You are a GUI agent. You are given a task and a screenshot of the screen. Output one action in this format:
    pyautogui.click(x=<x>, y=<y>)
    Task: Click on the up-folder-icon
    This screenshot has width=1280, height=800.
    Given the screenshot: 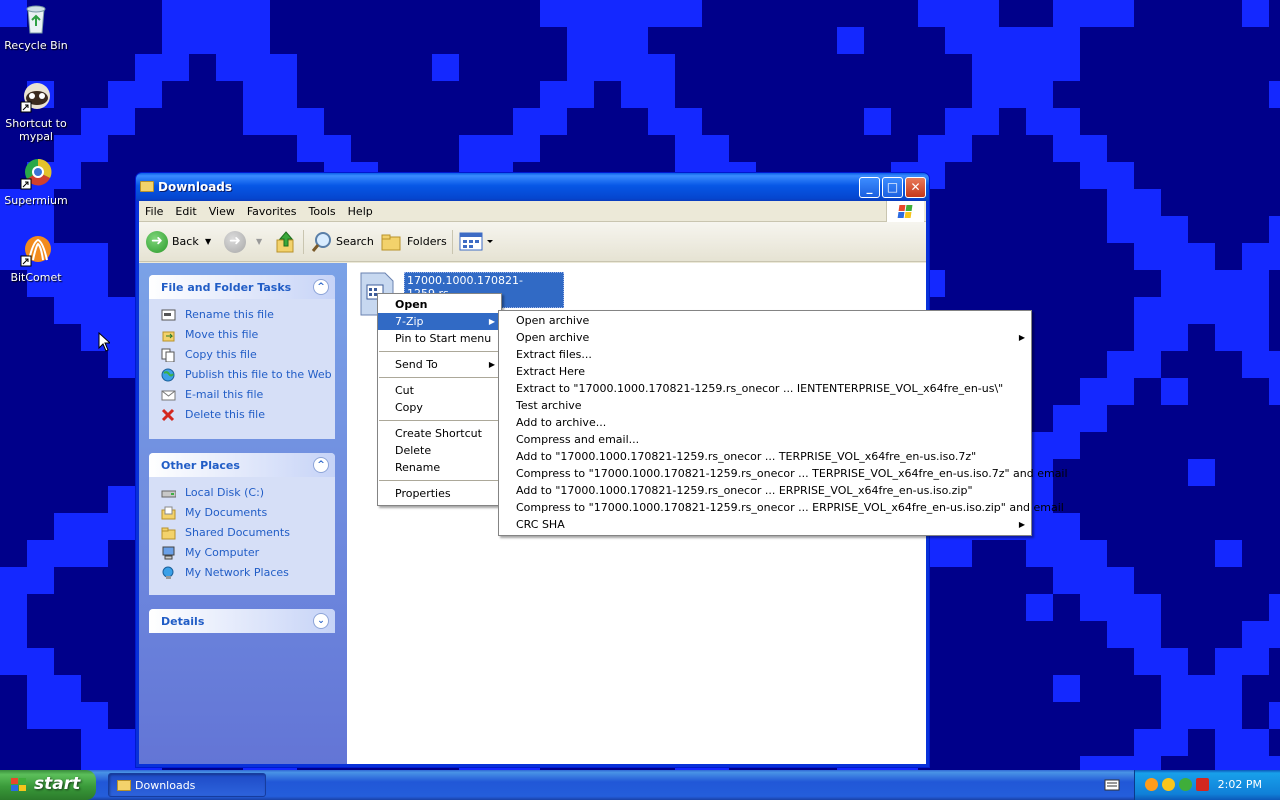 What is the action you would take?
    pyautogui.click(x=286, y=242)
    